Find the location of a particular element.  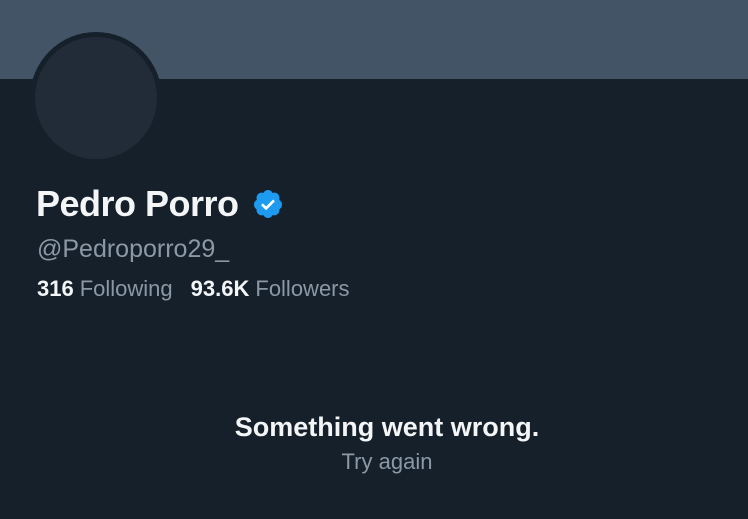

try-again-button: Try again is located at coordinates (387, 462).